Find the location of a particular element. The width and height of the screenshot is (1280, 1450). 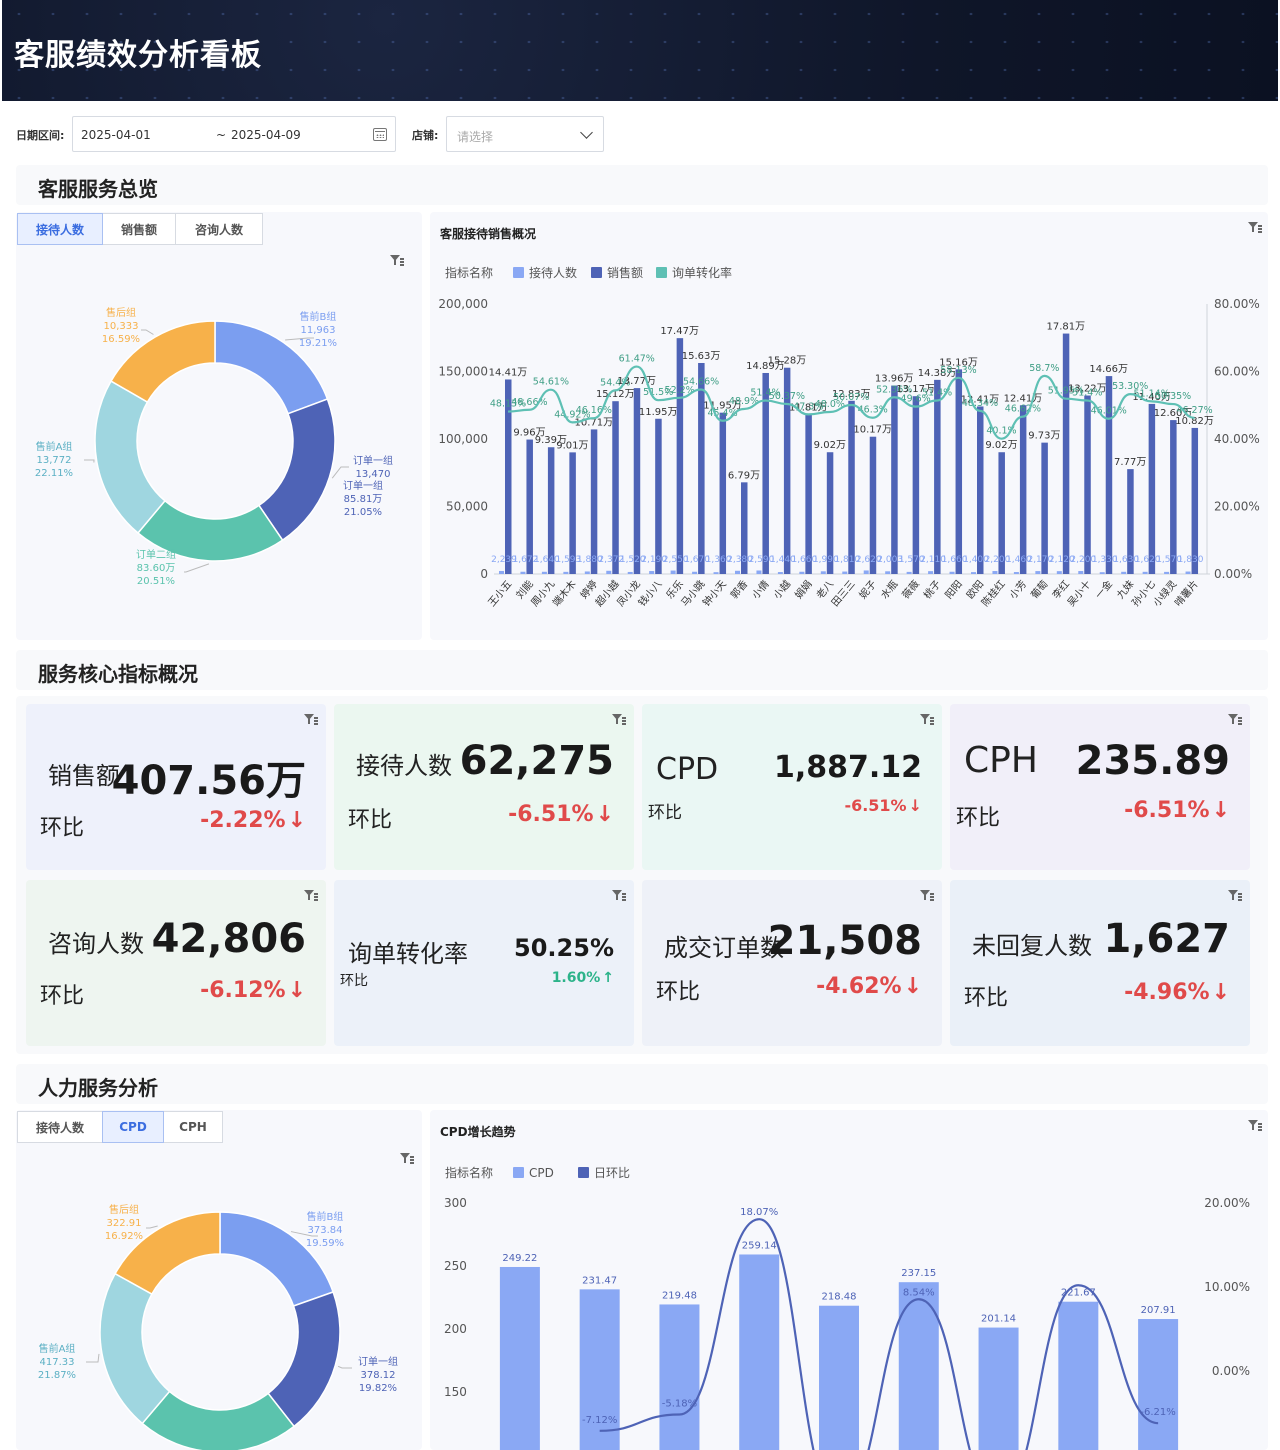

donut-label: 322.91 is located at coordinates (124, 1223).